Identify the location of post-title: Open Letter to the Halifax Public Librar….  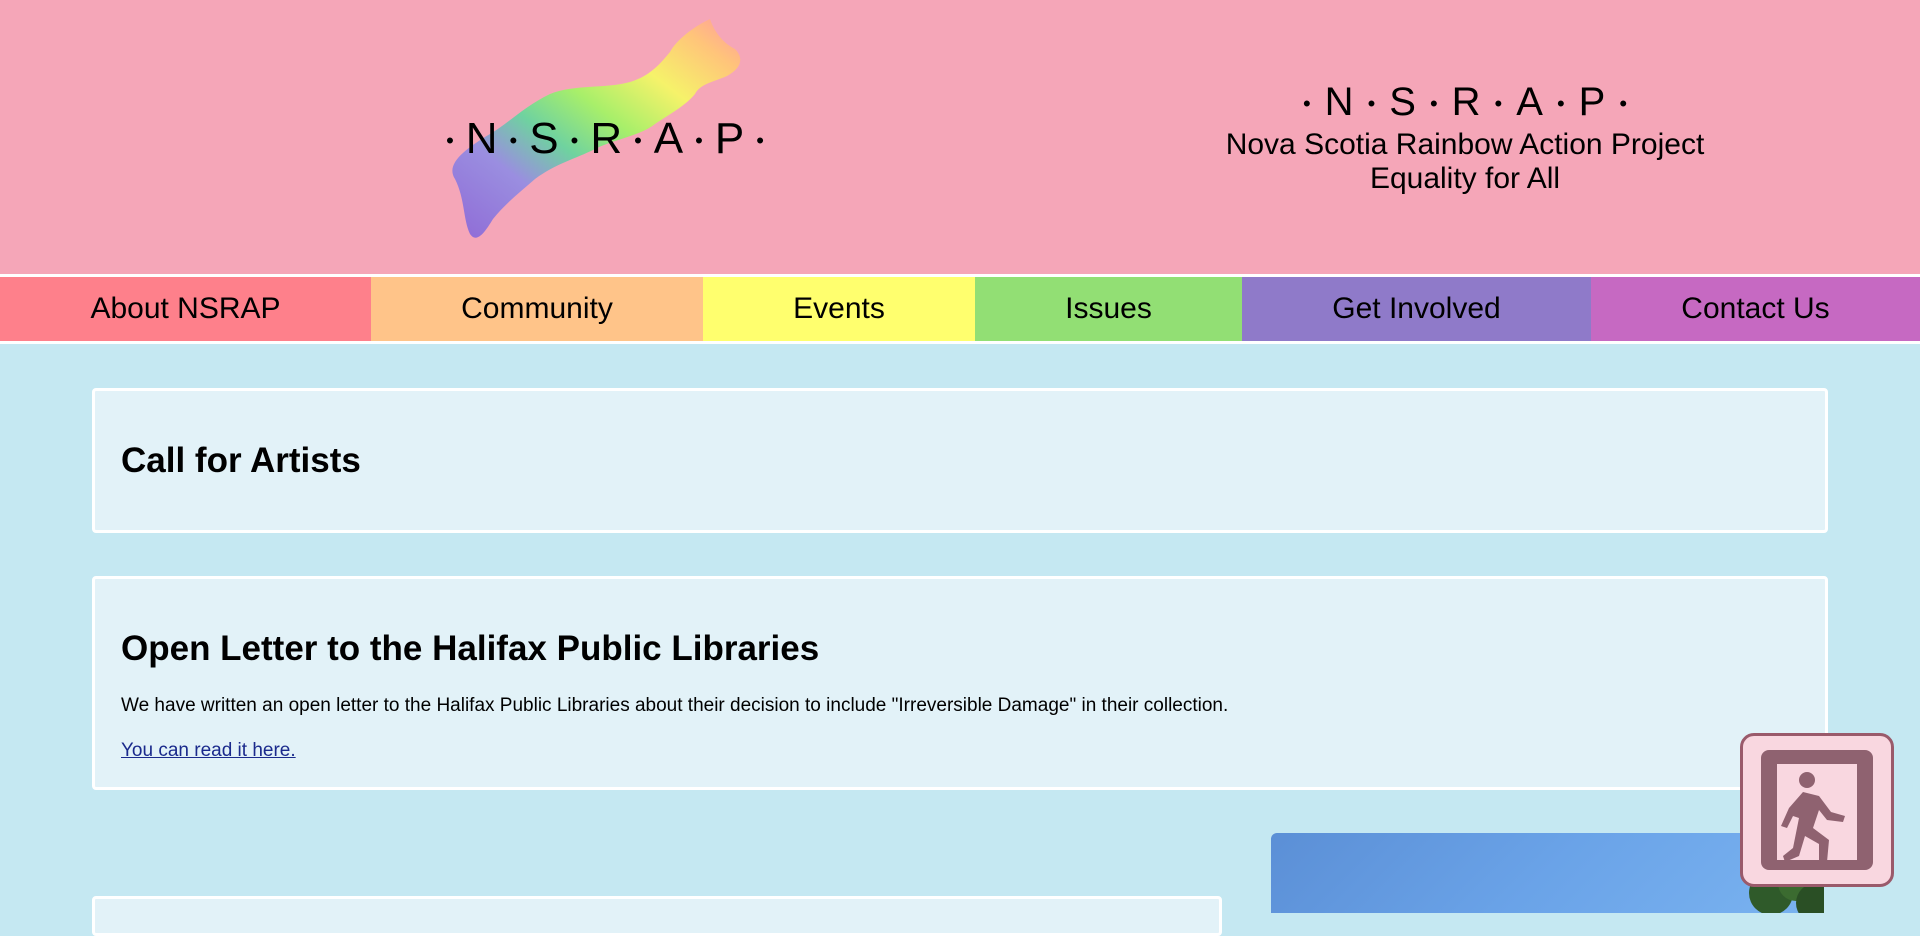
(470, 649).